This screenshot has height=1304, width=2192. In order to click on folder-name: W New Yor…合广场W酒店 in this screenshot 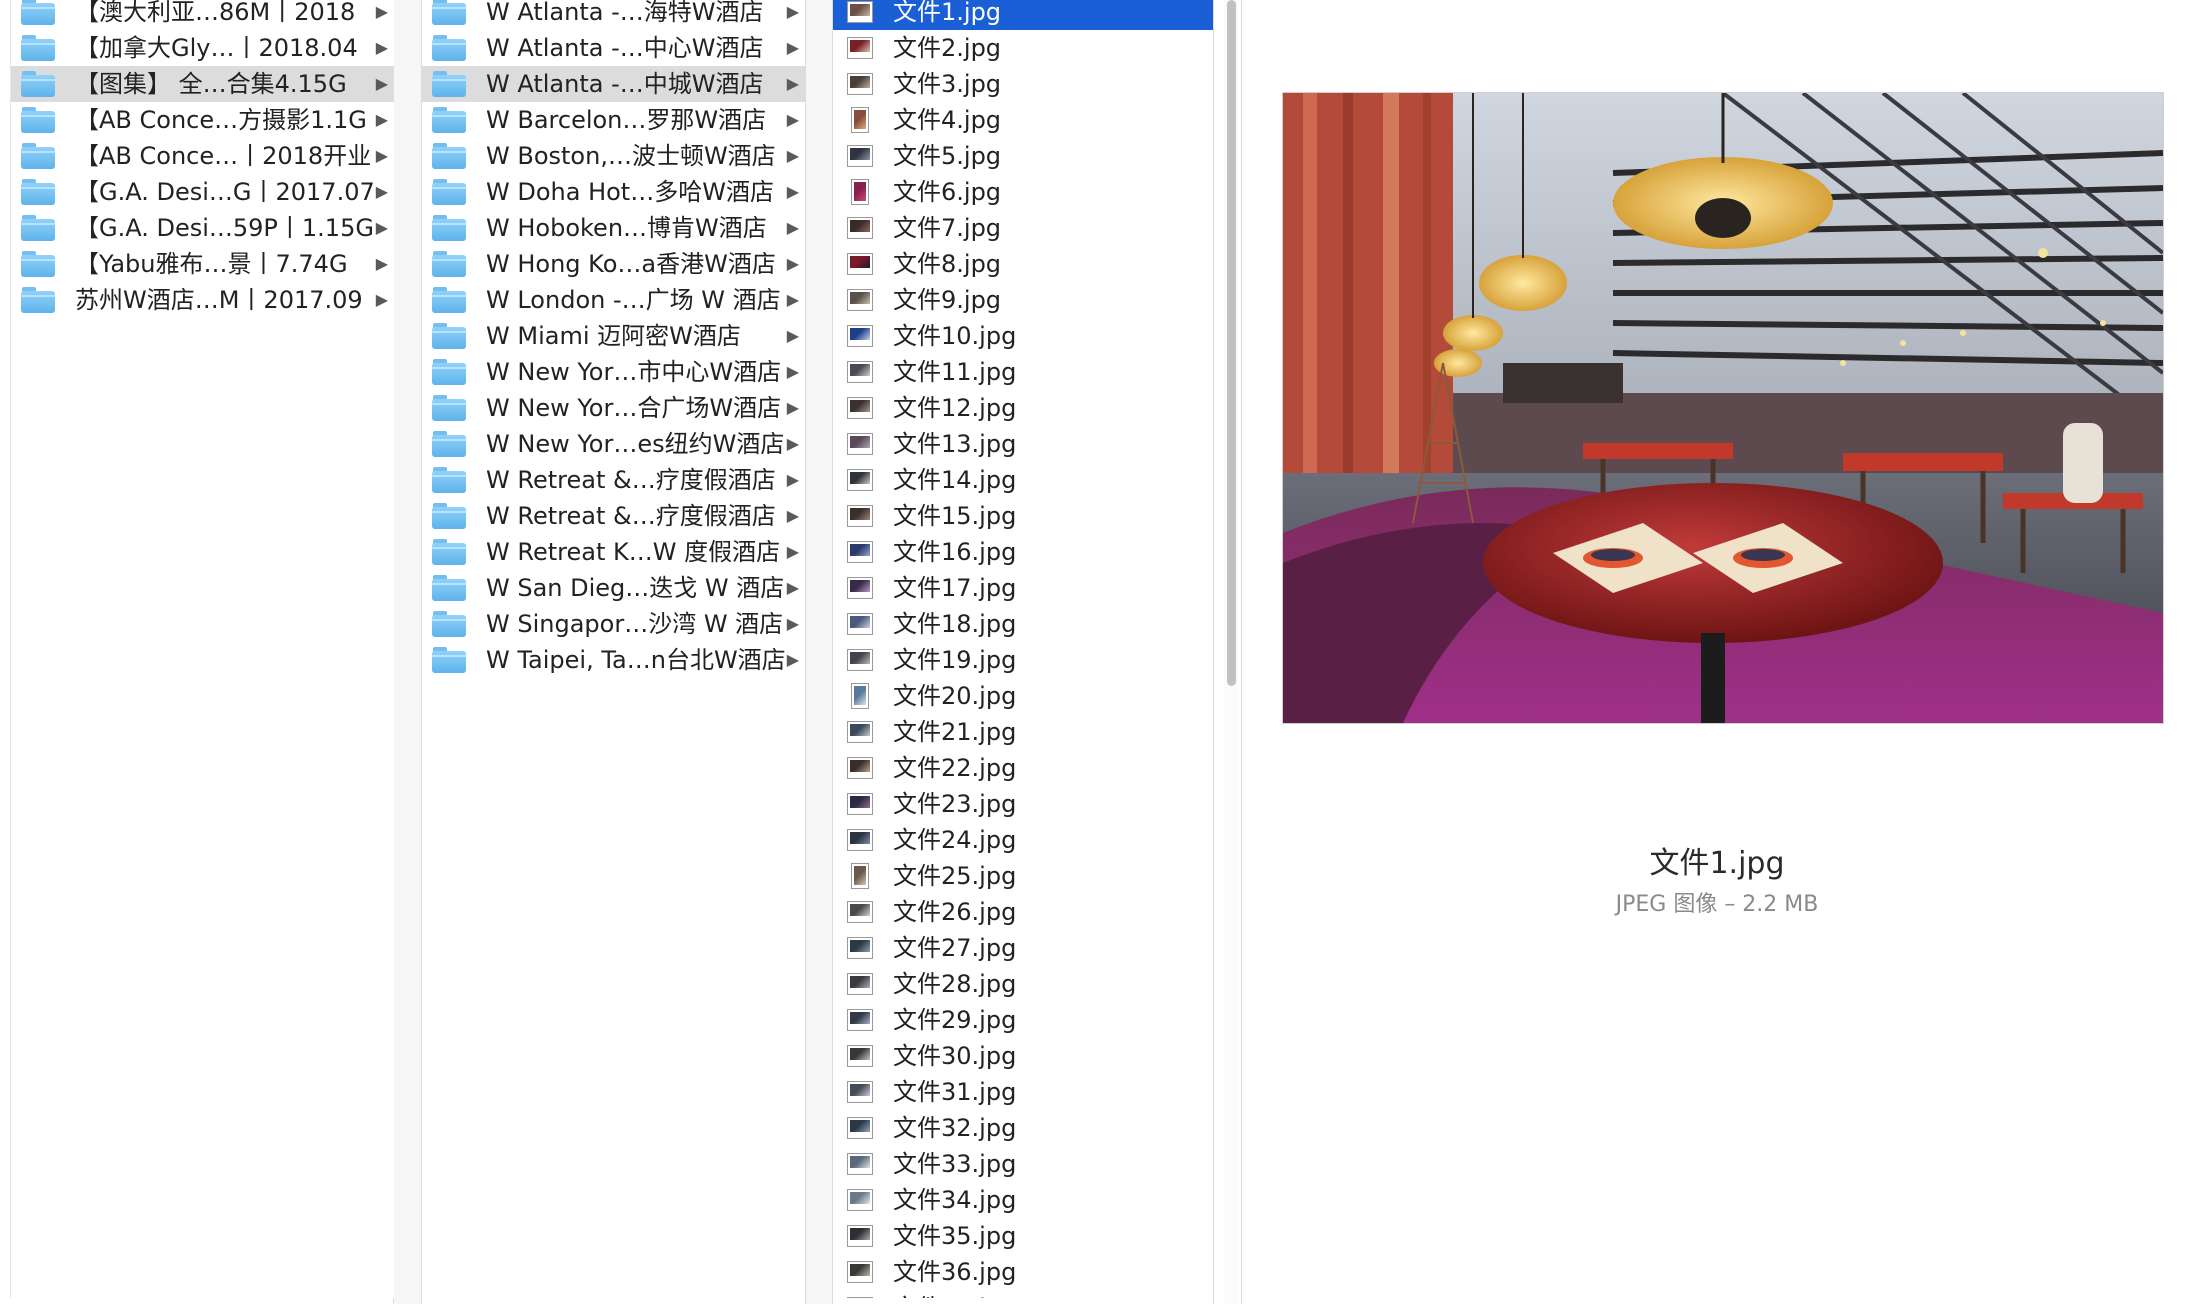, I will do `click(634, 408)`.